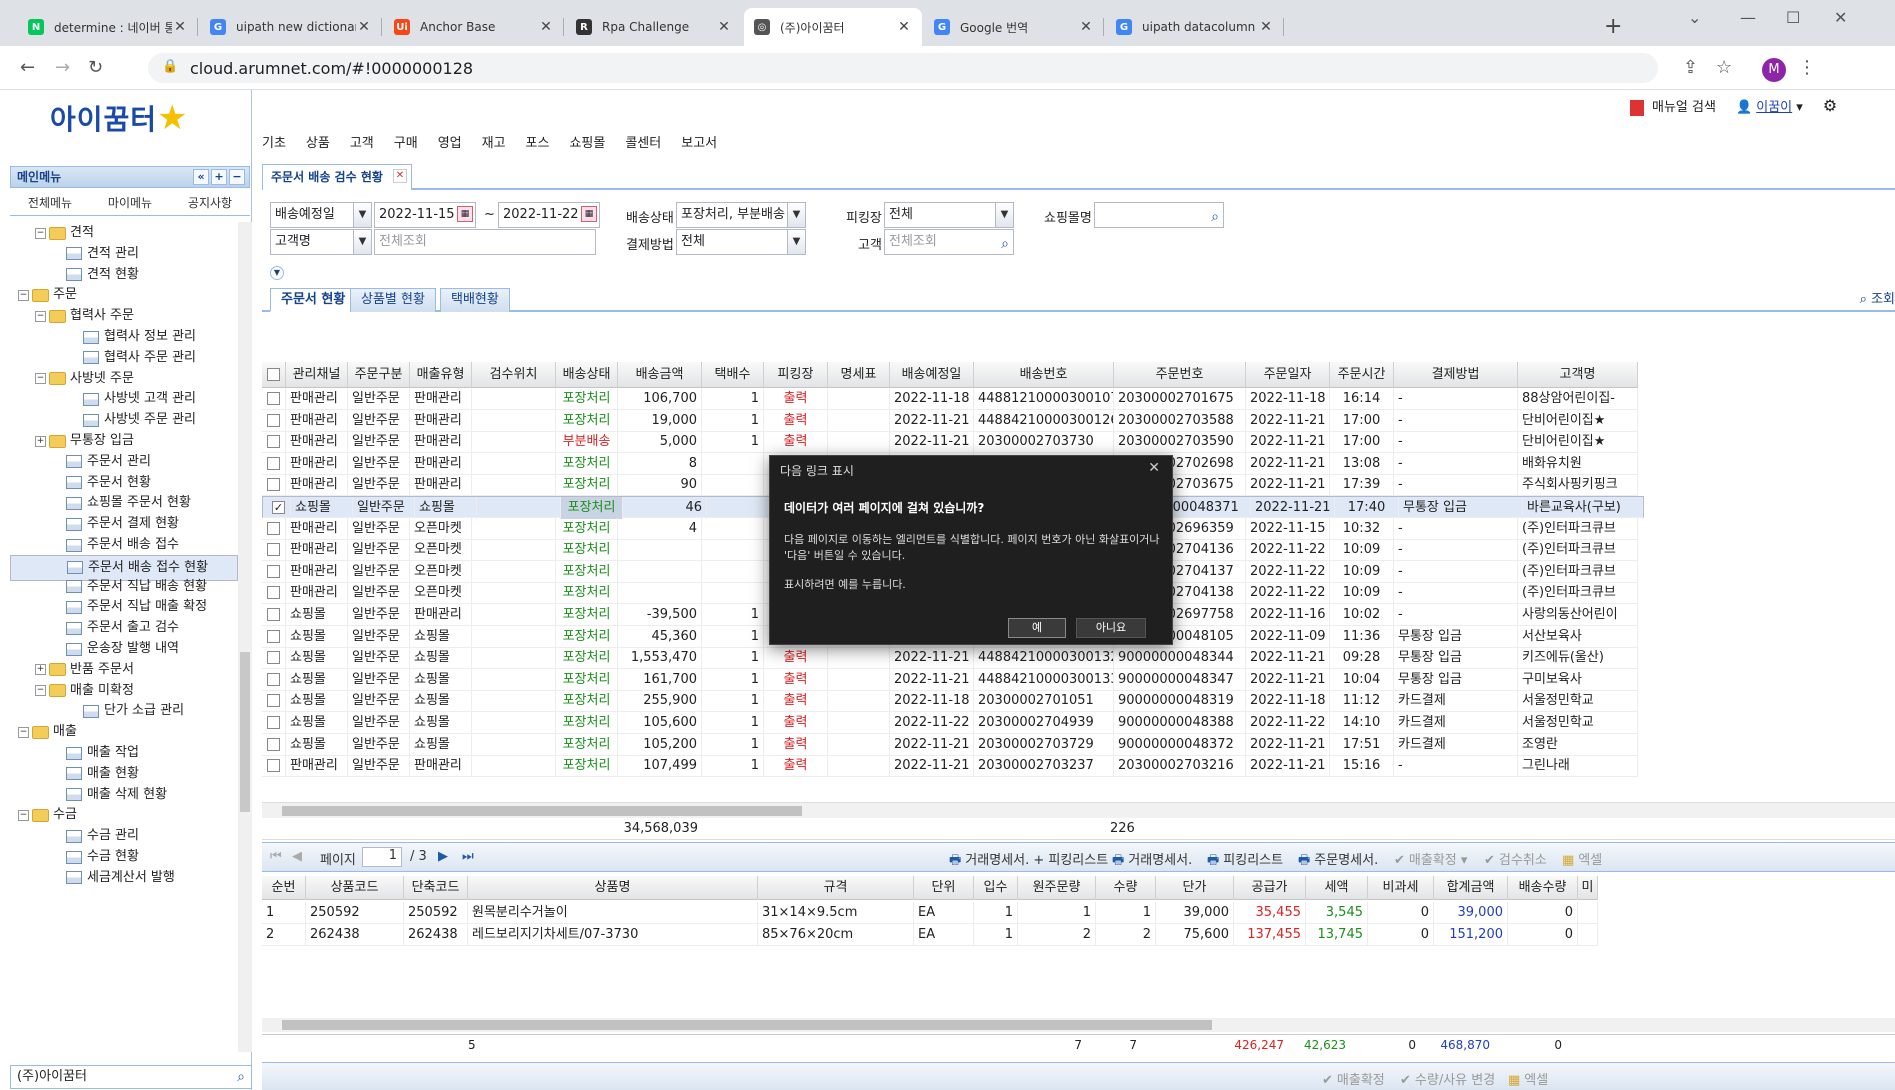 The width and height of the screenshot is (1895, 1090). I want to click on tree-item: 주문서 관리, so click(101, 462).